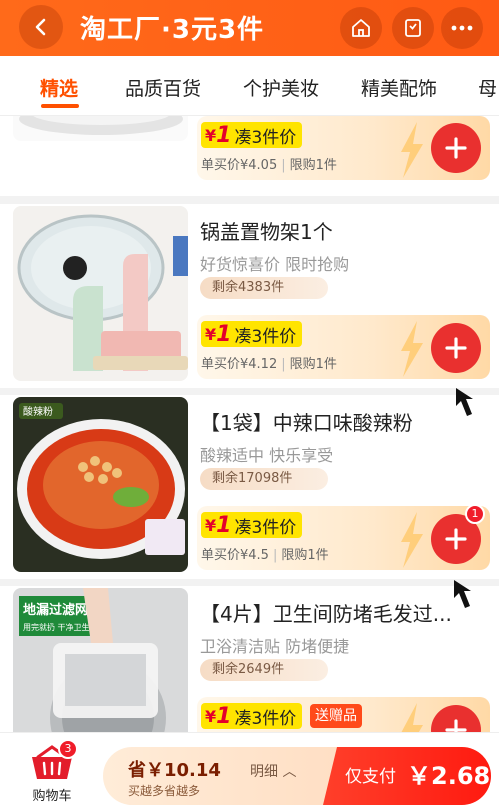 This screenshot has width=499, height=807. I want to click on pay-amount: ￥2.68, so click(449, 776).